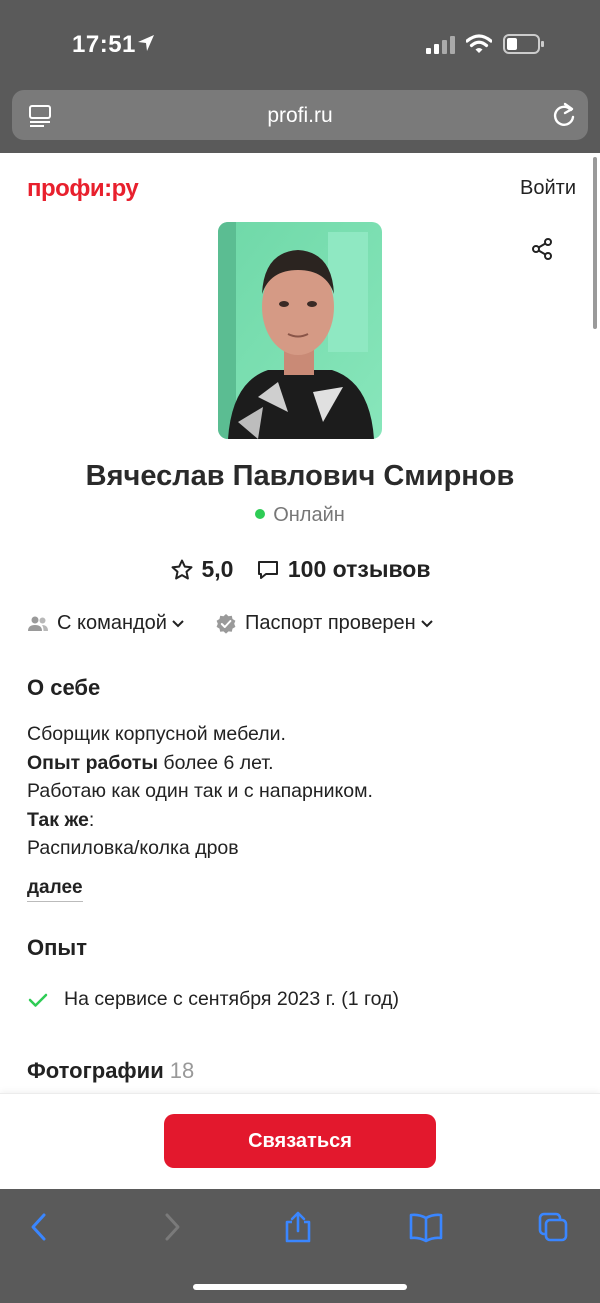 Image resolution: width=600 pixels, height=1303 pixels. I want to click on passport-badge: Паспорт проверен, so click(324, 623).